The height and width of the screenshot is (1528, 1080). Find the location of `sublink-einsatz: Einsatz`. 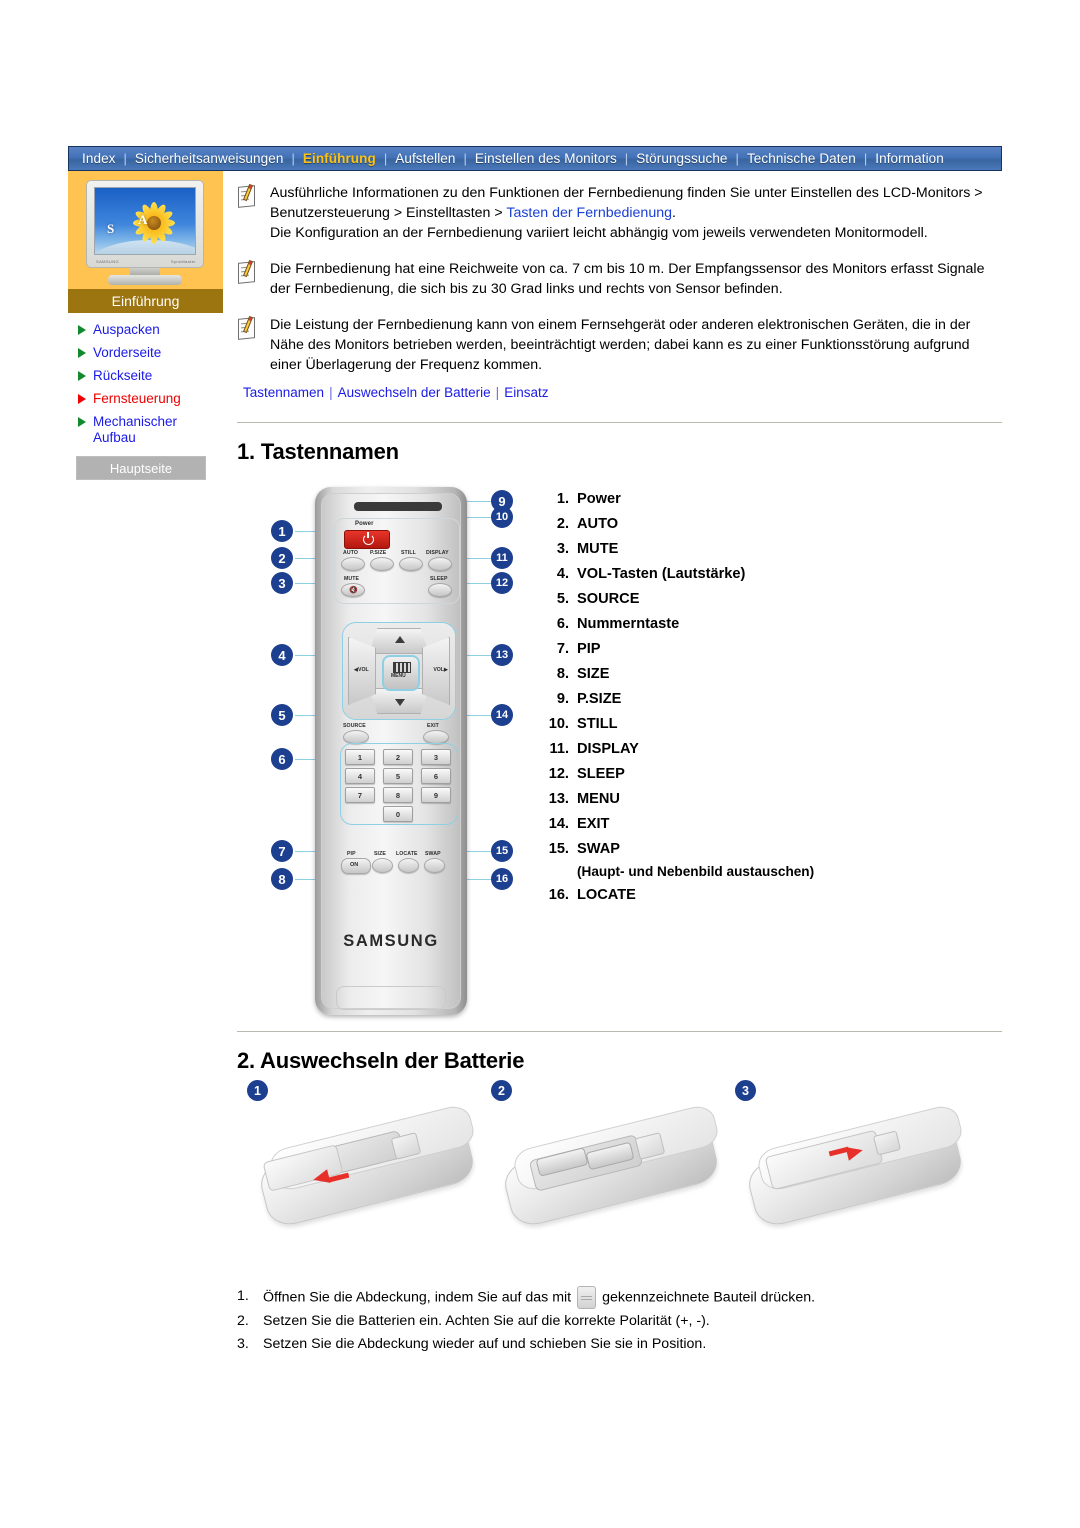

sublink-einsatz: Einsatz is located at coordinates (526, 392).